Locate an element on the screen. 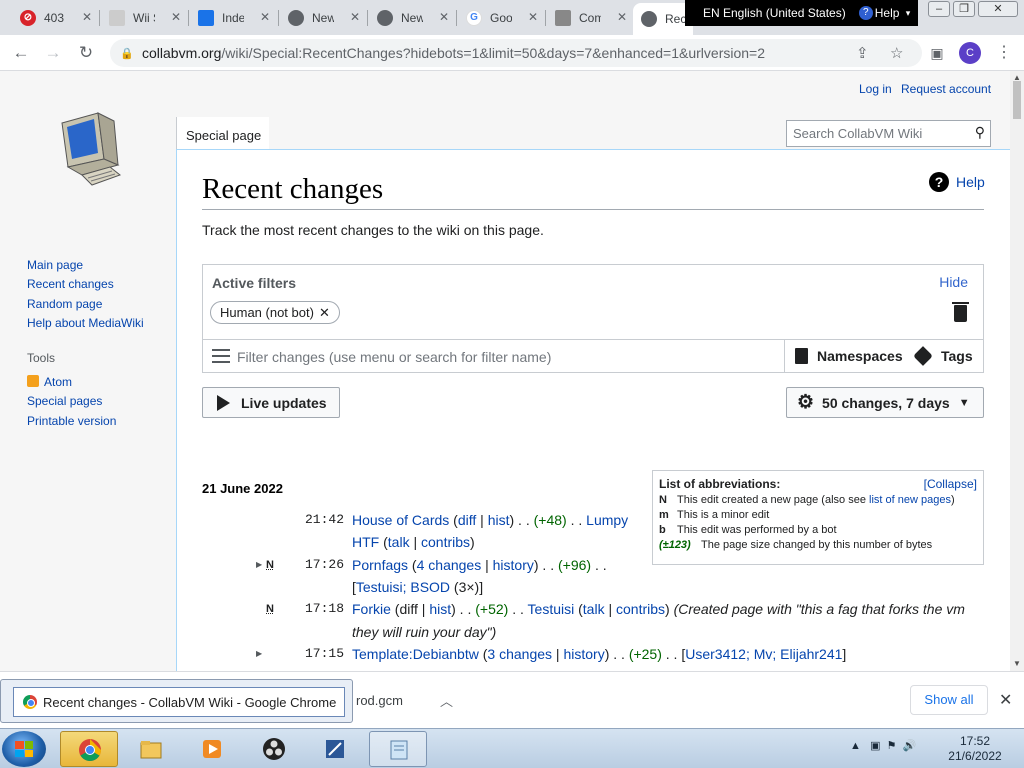 This screenshot has width=1024, height=768. scroll-thumb is located at coordinates (1017, 100).